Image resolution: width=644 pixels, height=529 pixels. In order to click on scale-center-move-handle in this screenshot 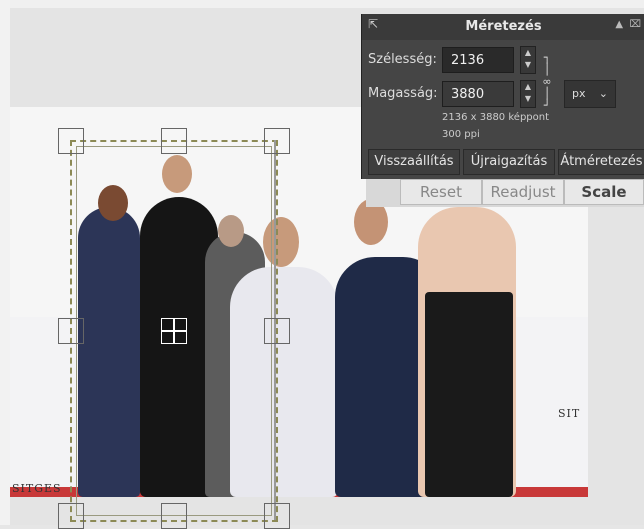, I will do `click(174, 331)`.